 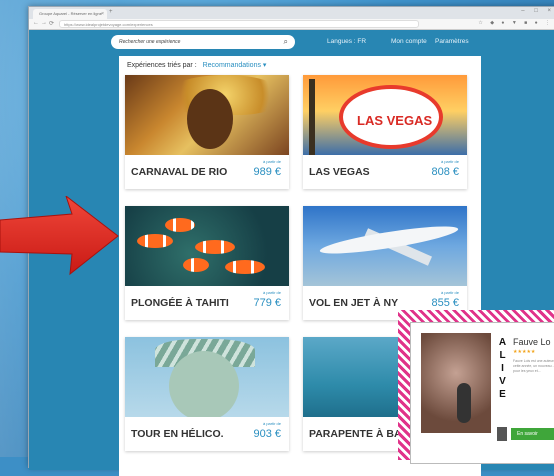 I want to click on card-price: 903 €, so click(x=267, y=434).